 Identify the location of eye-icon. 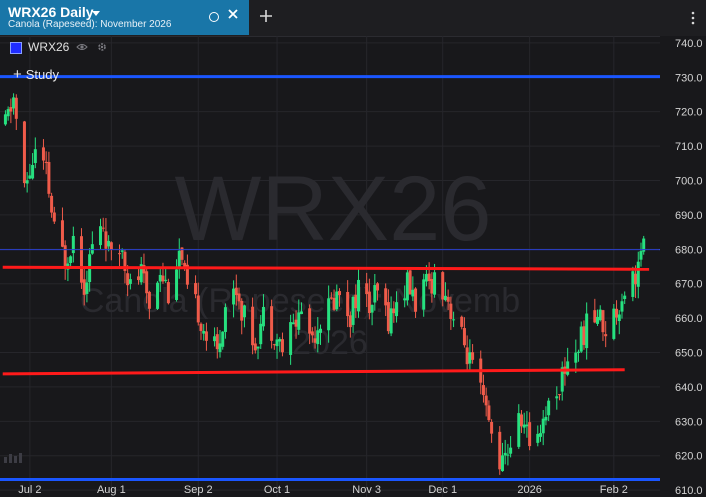
(82, 47).